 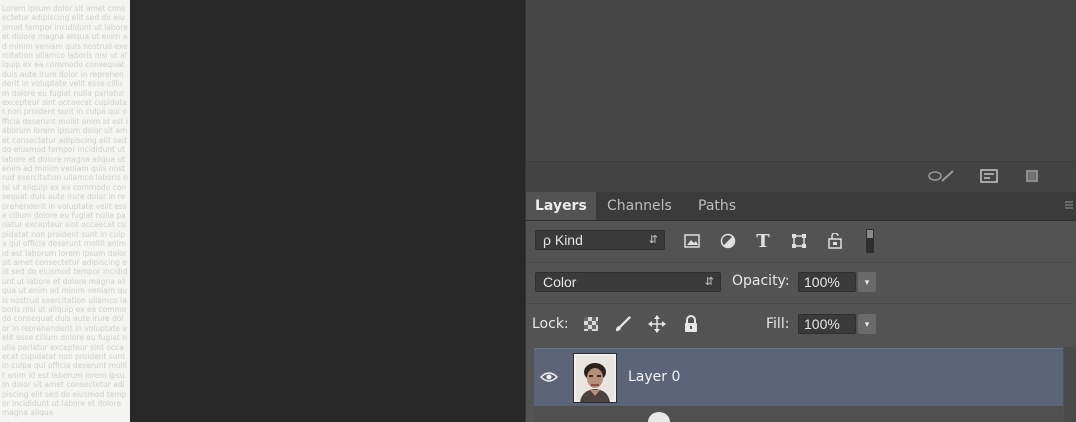 What do you see at coordinates (561, 206) in the screenshot?
I see `tab-layers: Layers` at bounding box center [561, 206].